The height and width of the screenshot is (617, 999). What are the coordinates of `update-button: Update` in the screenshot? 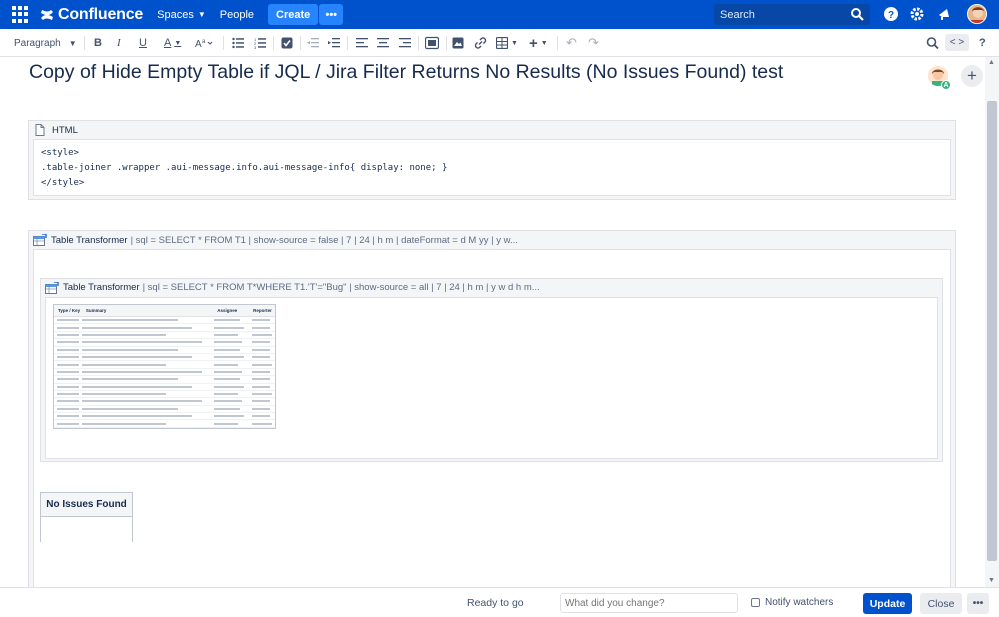 It's located at (887, 603).